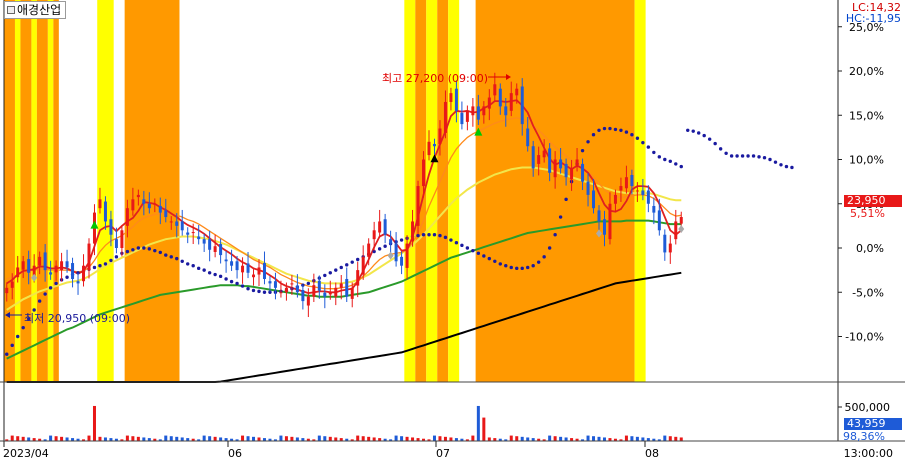 This screenshot has width=905, height=462. What do you see at coordinates (39, 10) in the screenshot?
I see `stock-name-label: 애경산업` at bounding box center [39, 10].